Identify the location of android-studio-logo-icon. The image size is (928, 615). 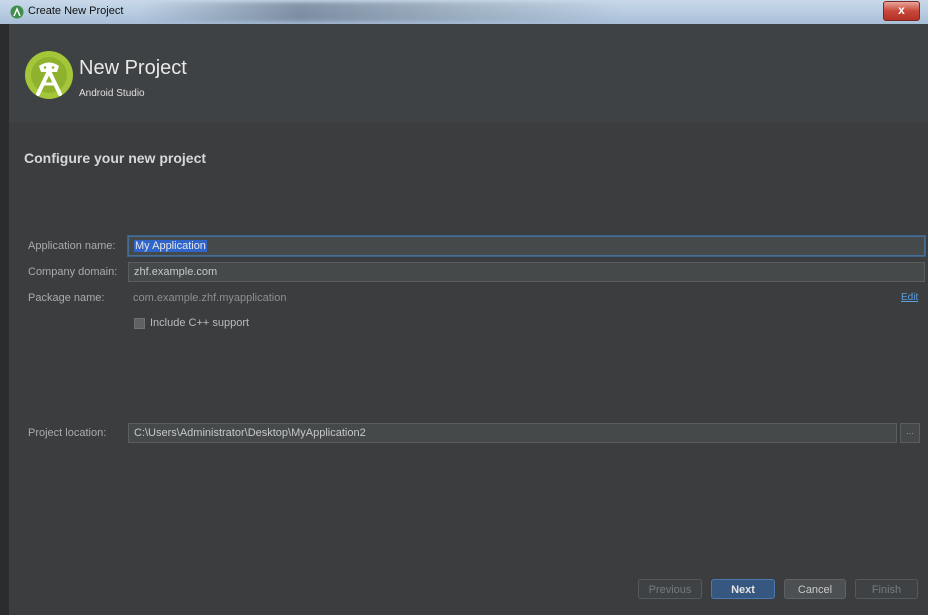
(49, 75).